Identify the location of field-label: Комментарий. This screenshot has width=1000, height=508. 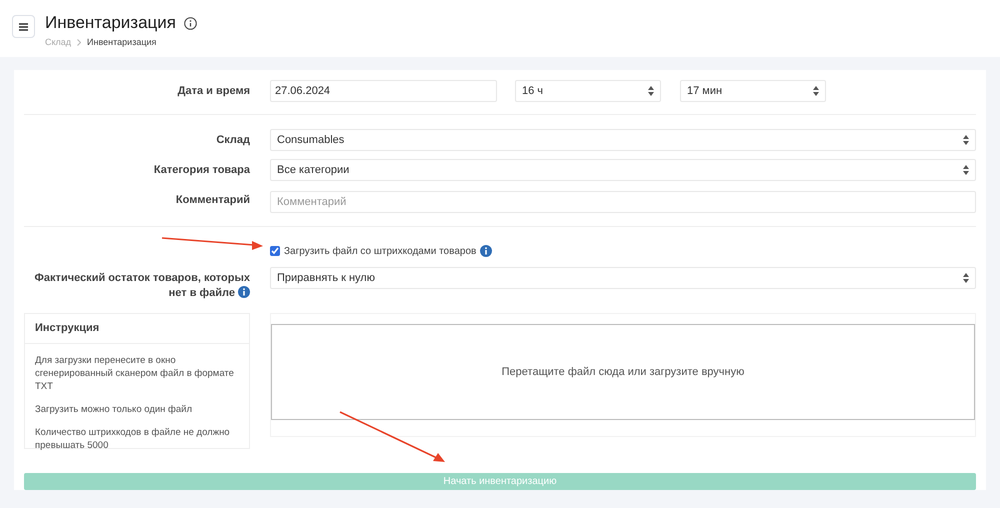
(213, 200).